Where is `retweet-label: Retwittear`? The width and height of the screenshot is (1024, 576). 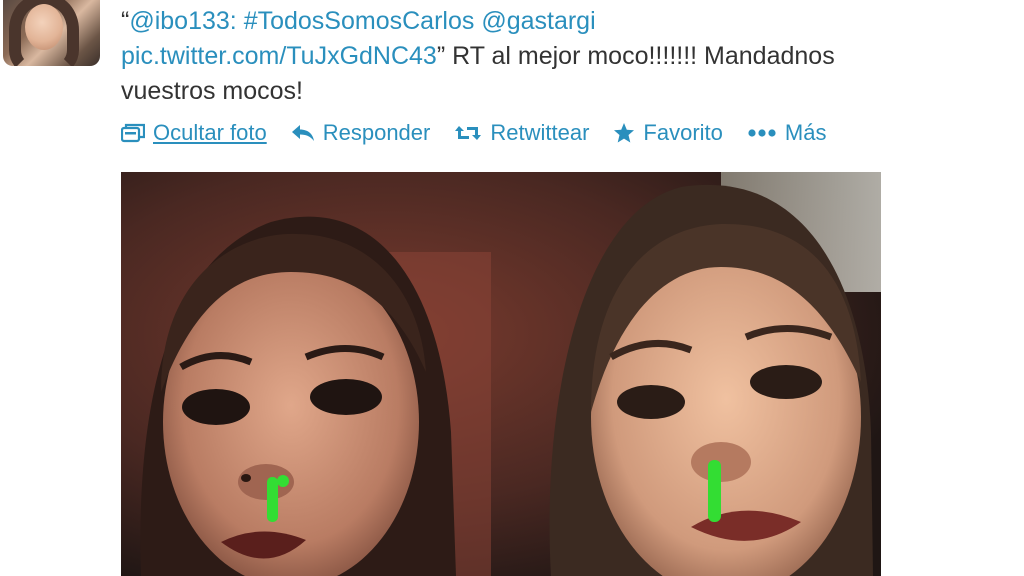
retweet-label: Retwittear is located at coordinates (540, 132).